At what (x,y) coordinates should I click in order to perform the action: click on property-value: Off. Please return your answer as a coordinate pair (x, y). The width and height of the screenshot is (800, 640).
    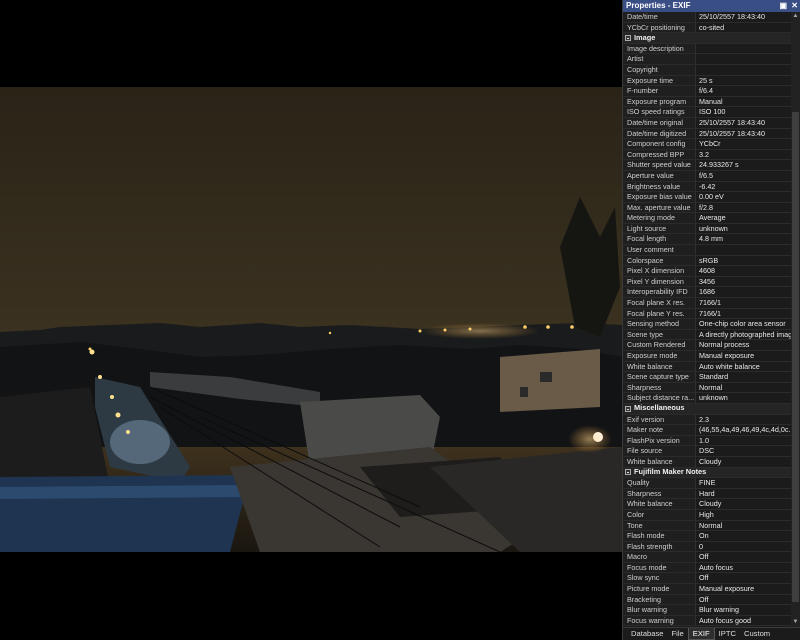
    Looking at the image, I should click on (704, 557).